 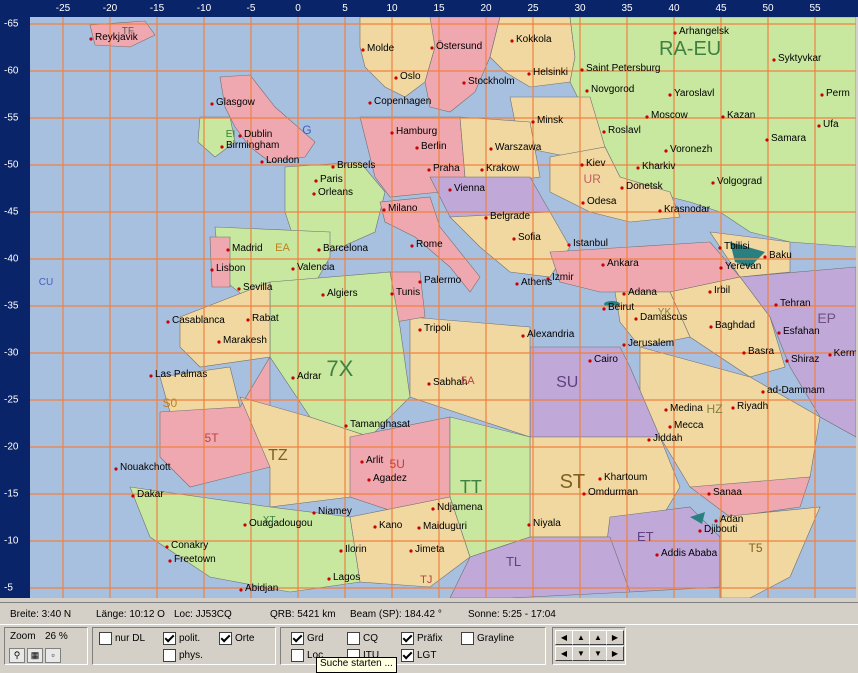 What do you see at coordinates (755, 547) in the screenshot?
I see `prefix-label: T5` at bounding box center [755, 547].